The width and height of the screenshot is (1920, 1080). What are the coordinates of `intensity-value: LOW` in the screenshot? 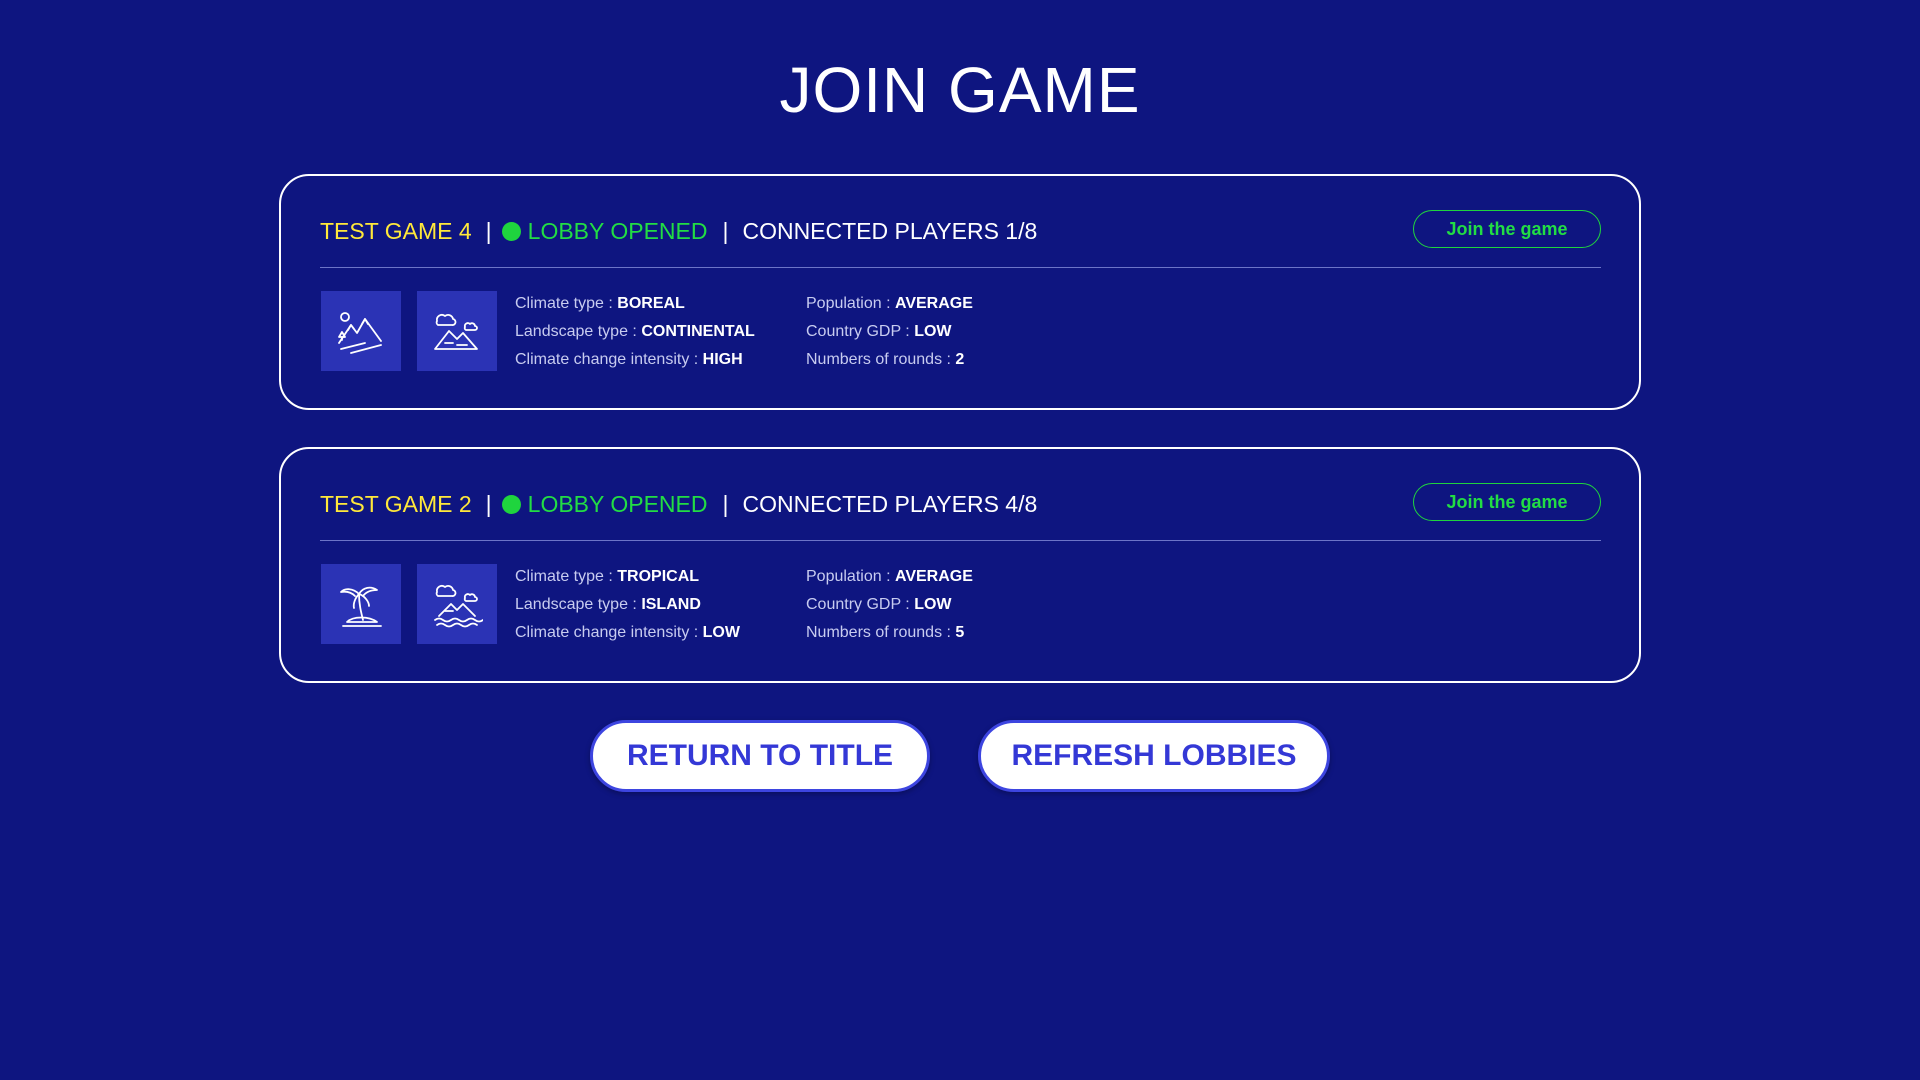 It's located at (721, 632).